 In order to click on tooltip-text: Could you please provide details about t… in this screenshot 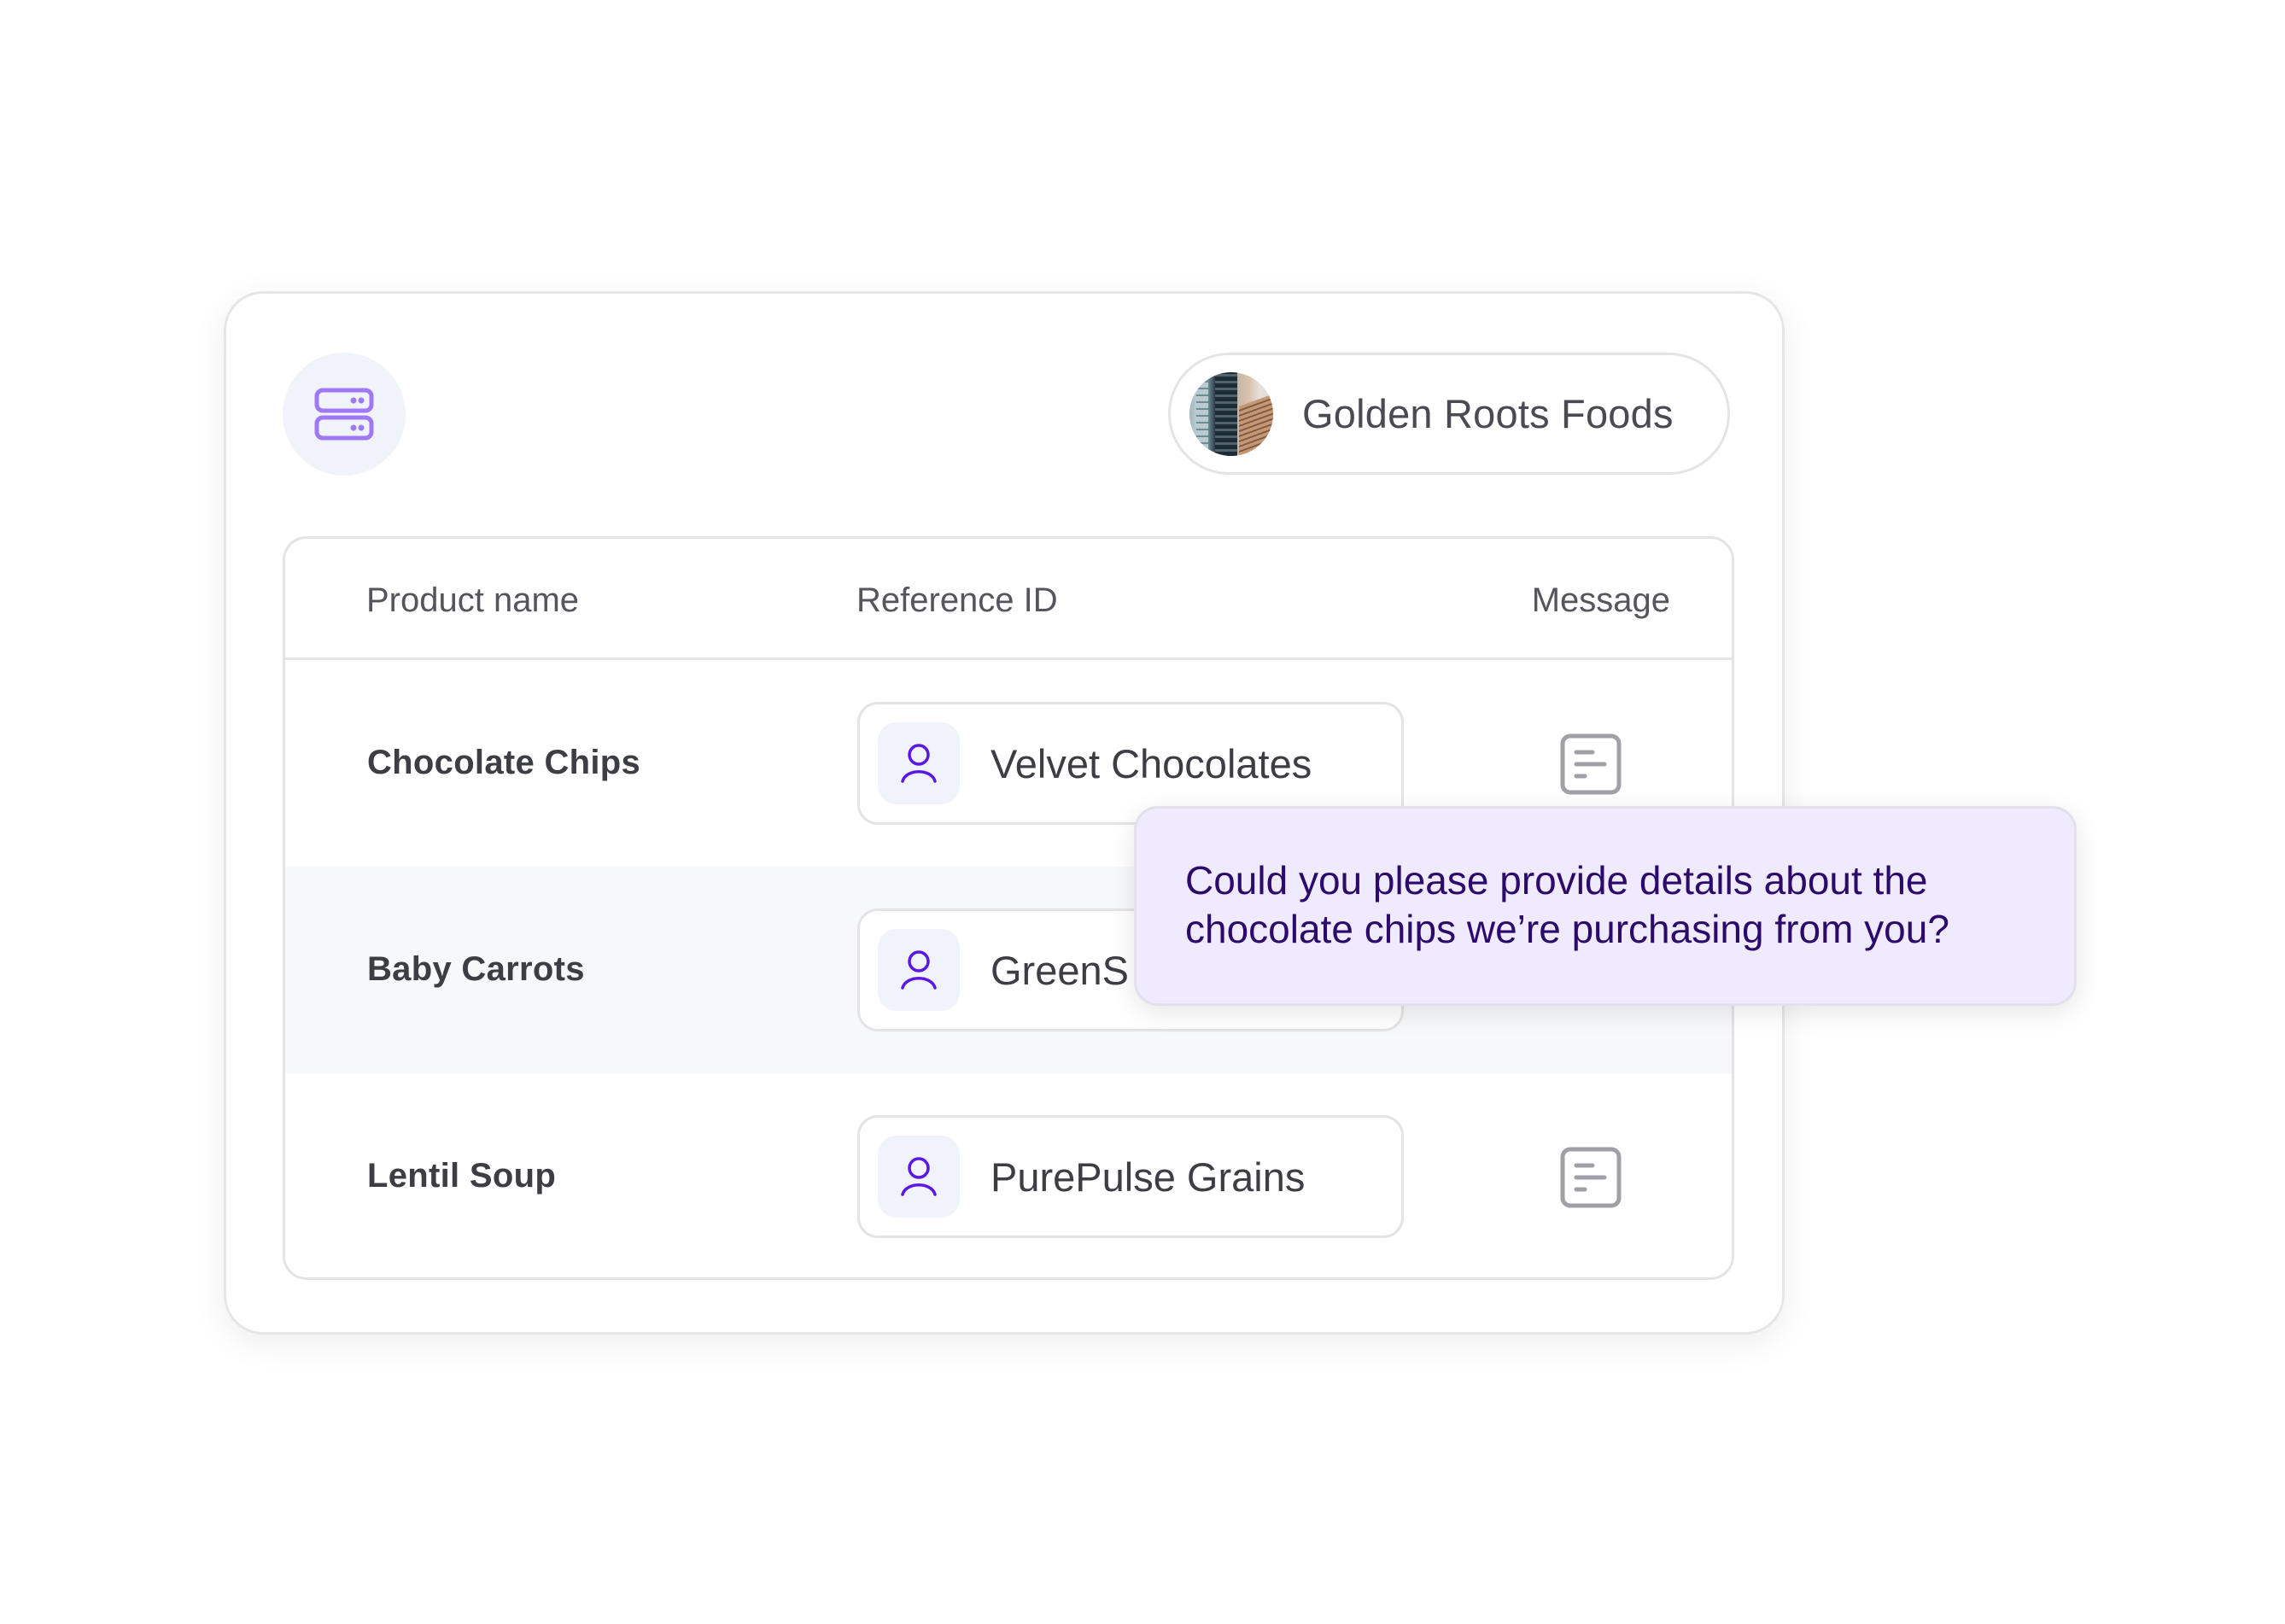, I will do `click(1567, 905)`.